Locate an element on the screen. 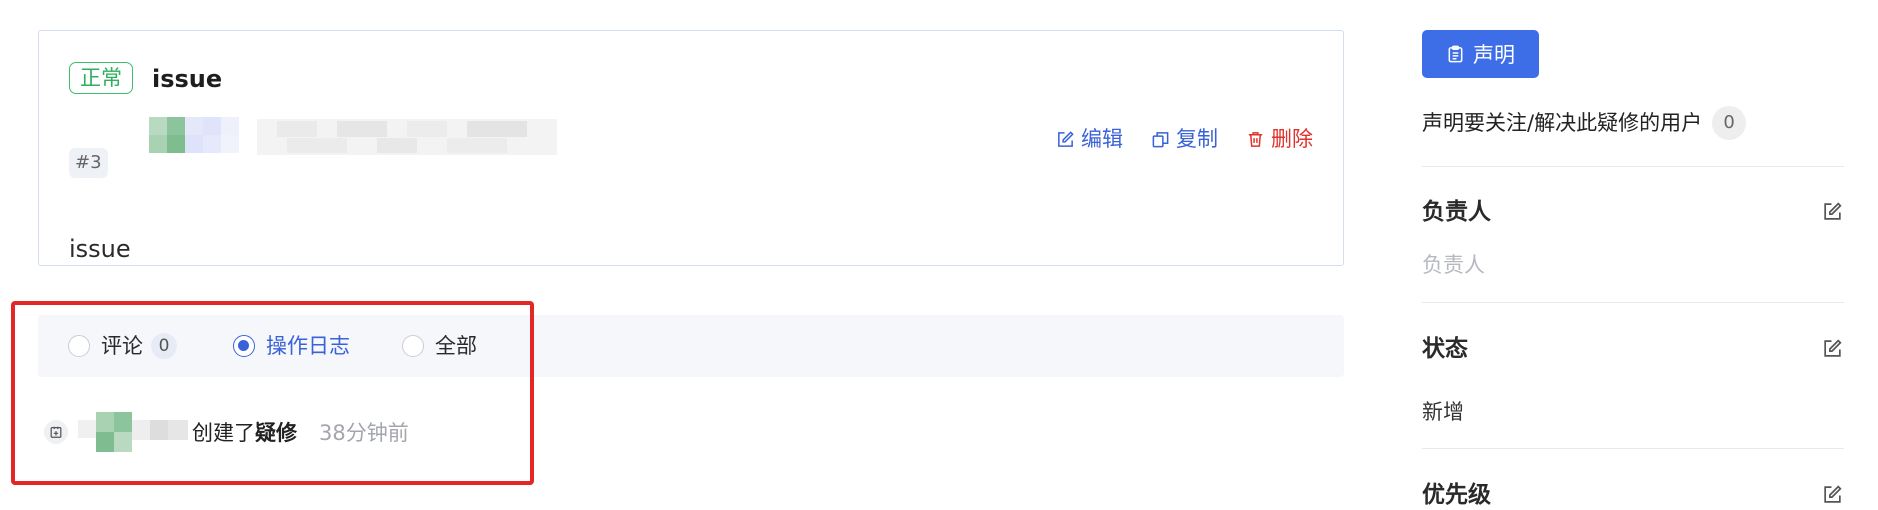 The width and height of the screenshot is (1878, 510). claim-button: 声明 is located at coordinates (1480, 54).